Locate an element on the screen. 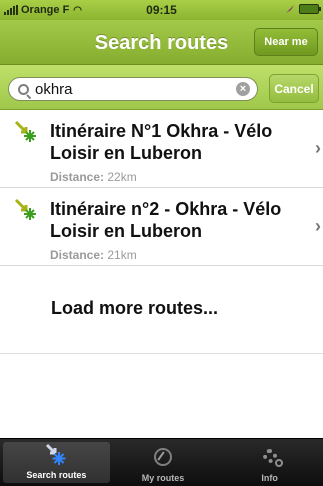  battery-icon is located at coordinates (310, 9).